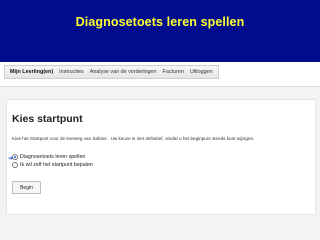  I want to click on nav-item-analyse: Analyse van de vorderingen, so click(123, 72).